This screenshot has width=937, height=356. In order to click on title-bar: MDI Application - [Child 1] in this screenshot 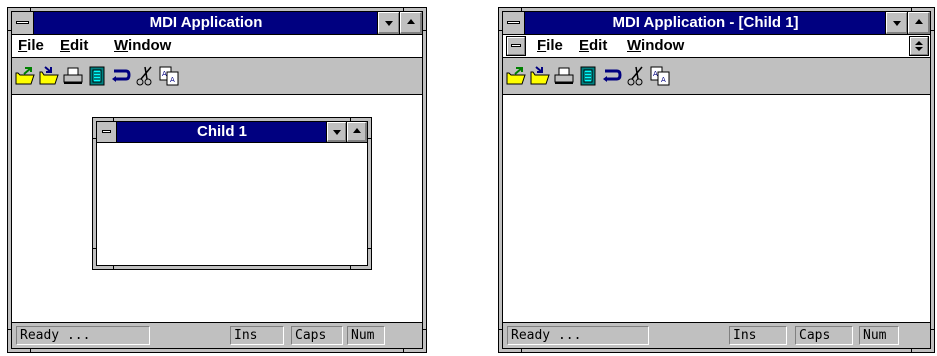, I will do `click(717, 23)`.